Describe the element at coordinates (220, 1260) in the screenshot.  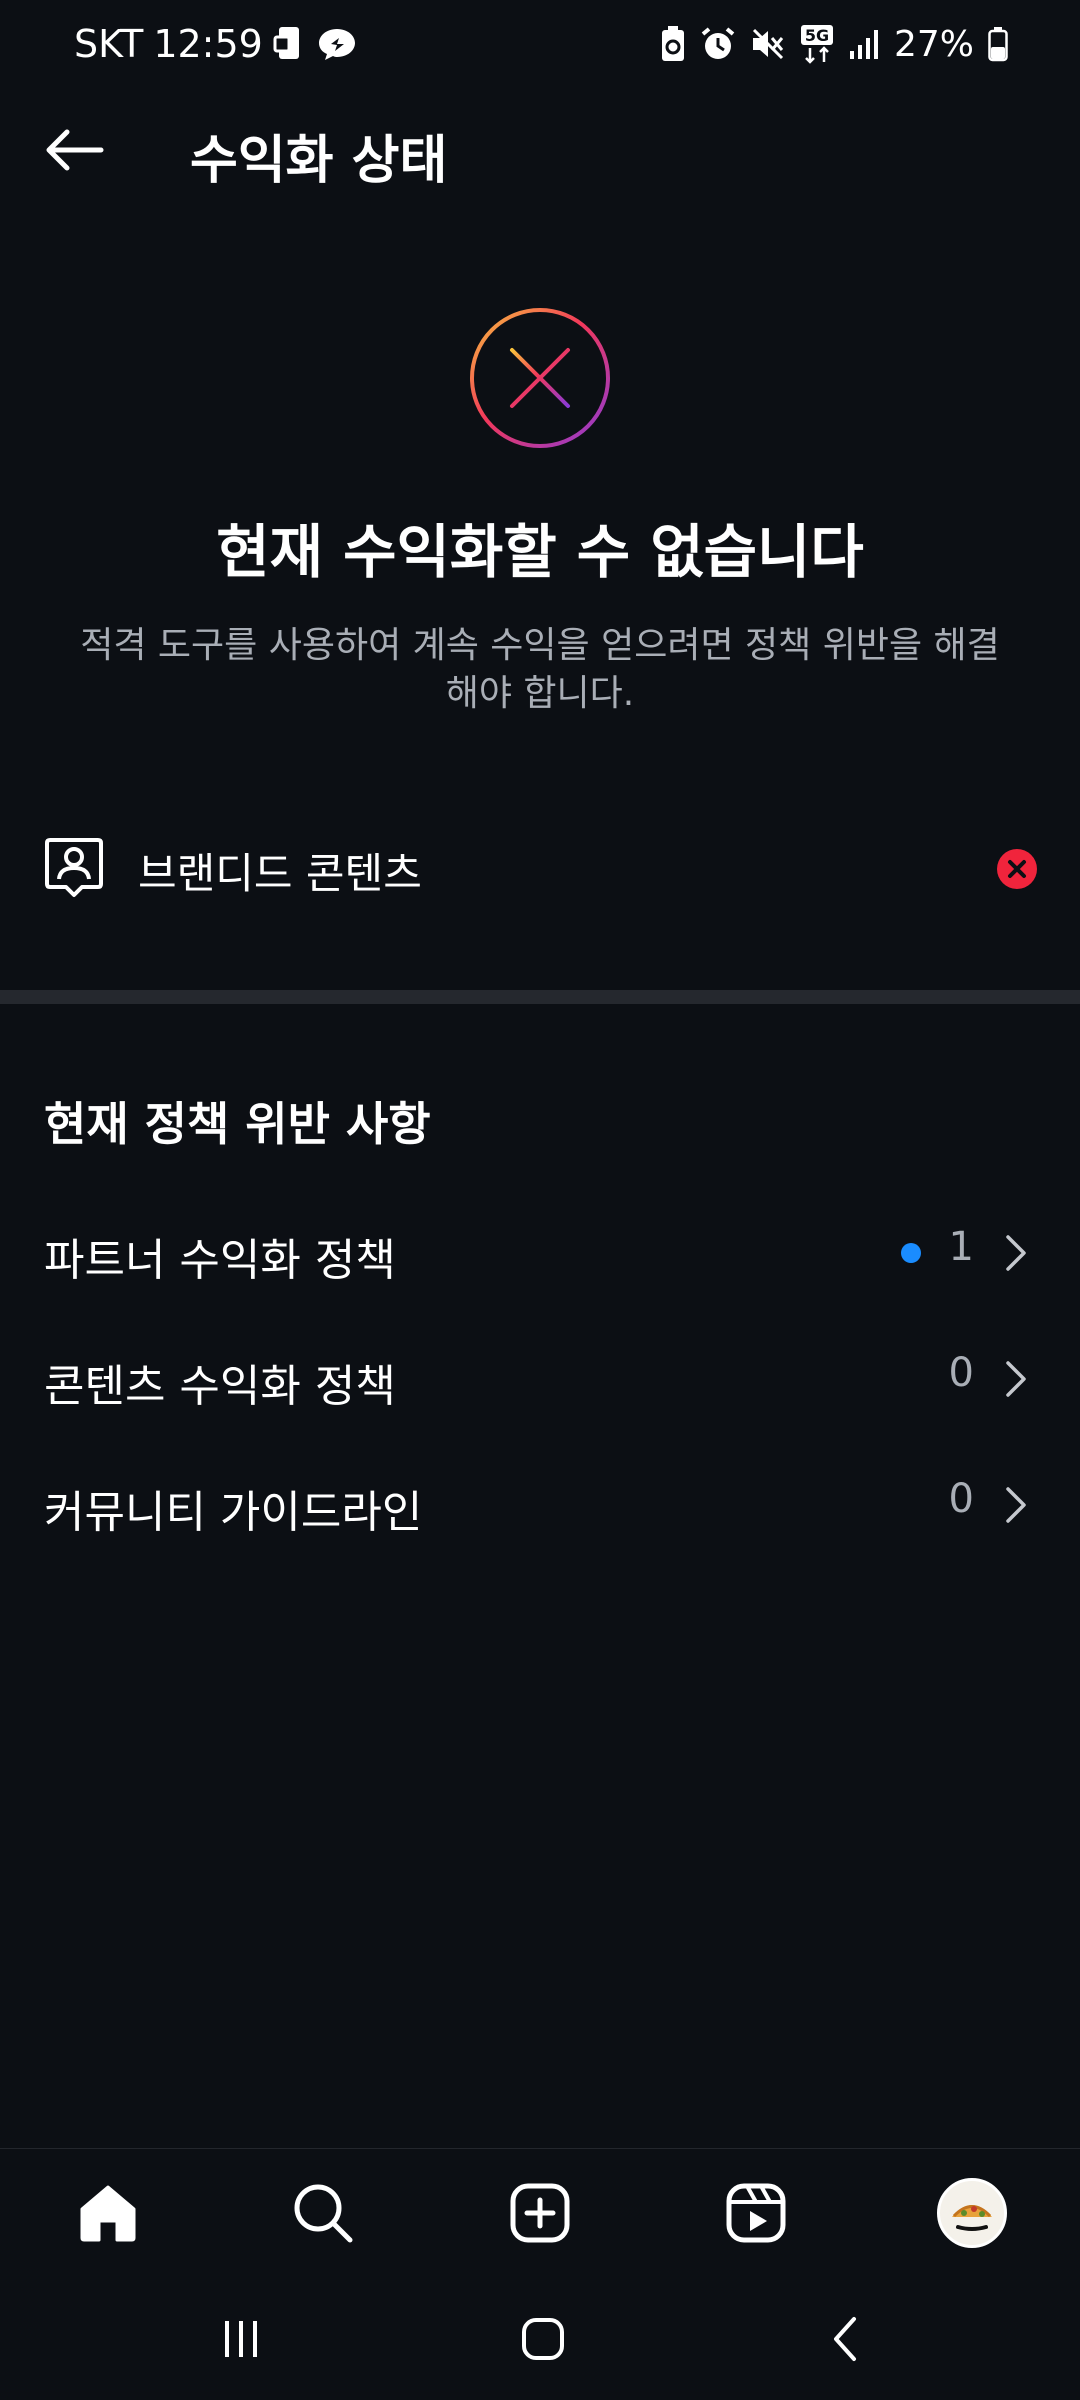
I see `violation-label: 파트너 수익화 정책` at that location.